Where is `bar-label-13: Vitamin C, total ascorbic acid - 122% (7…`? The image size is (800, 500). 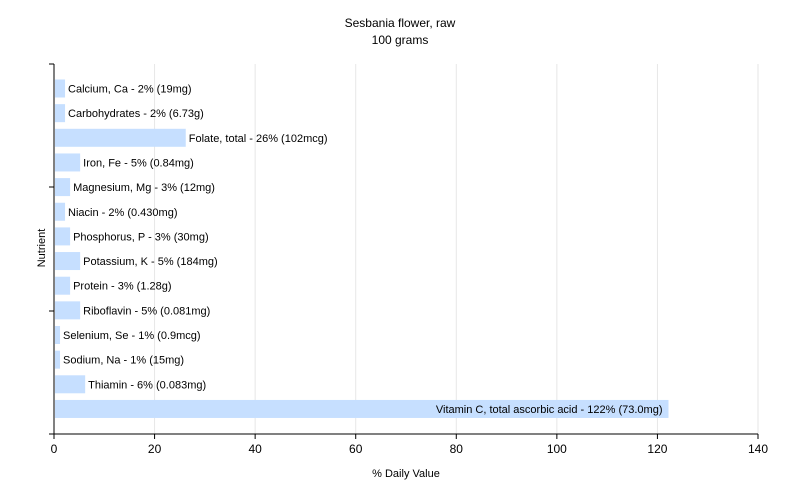 bar-label-13: Vitamin C, total ascorbic acid - 122% (7… is located at coordinates (549, 410).